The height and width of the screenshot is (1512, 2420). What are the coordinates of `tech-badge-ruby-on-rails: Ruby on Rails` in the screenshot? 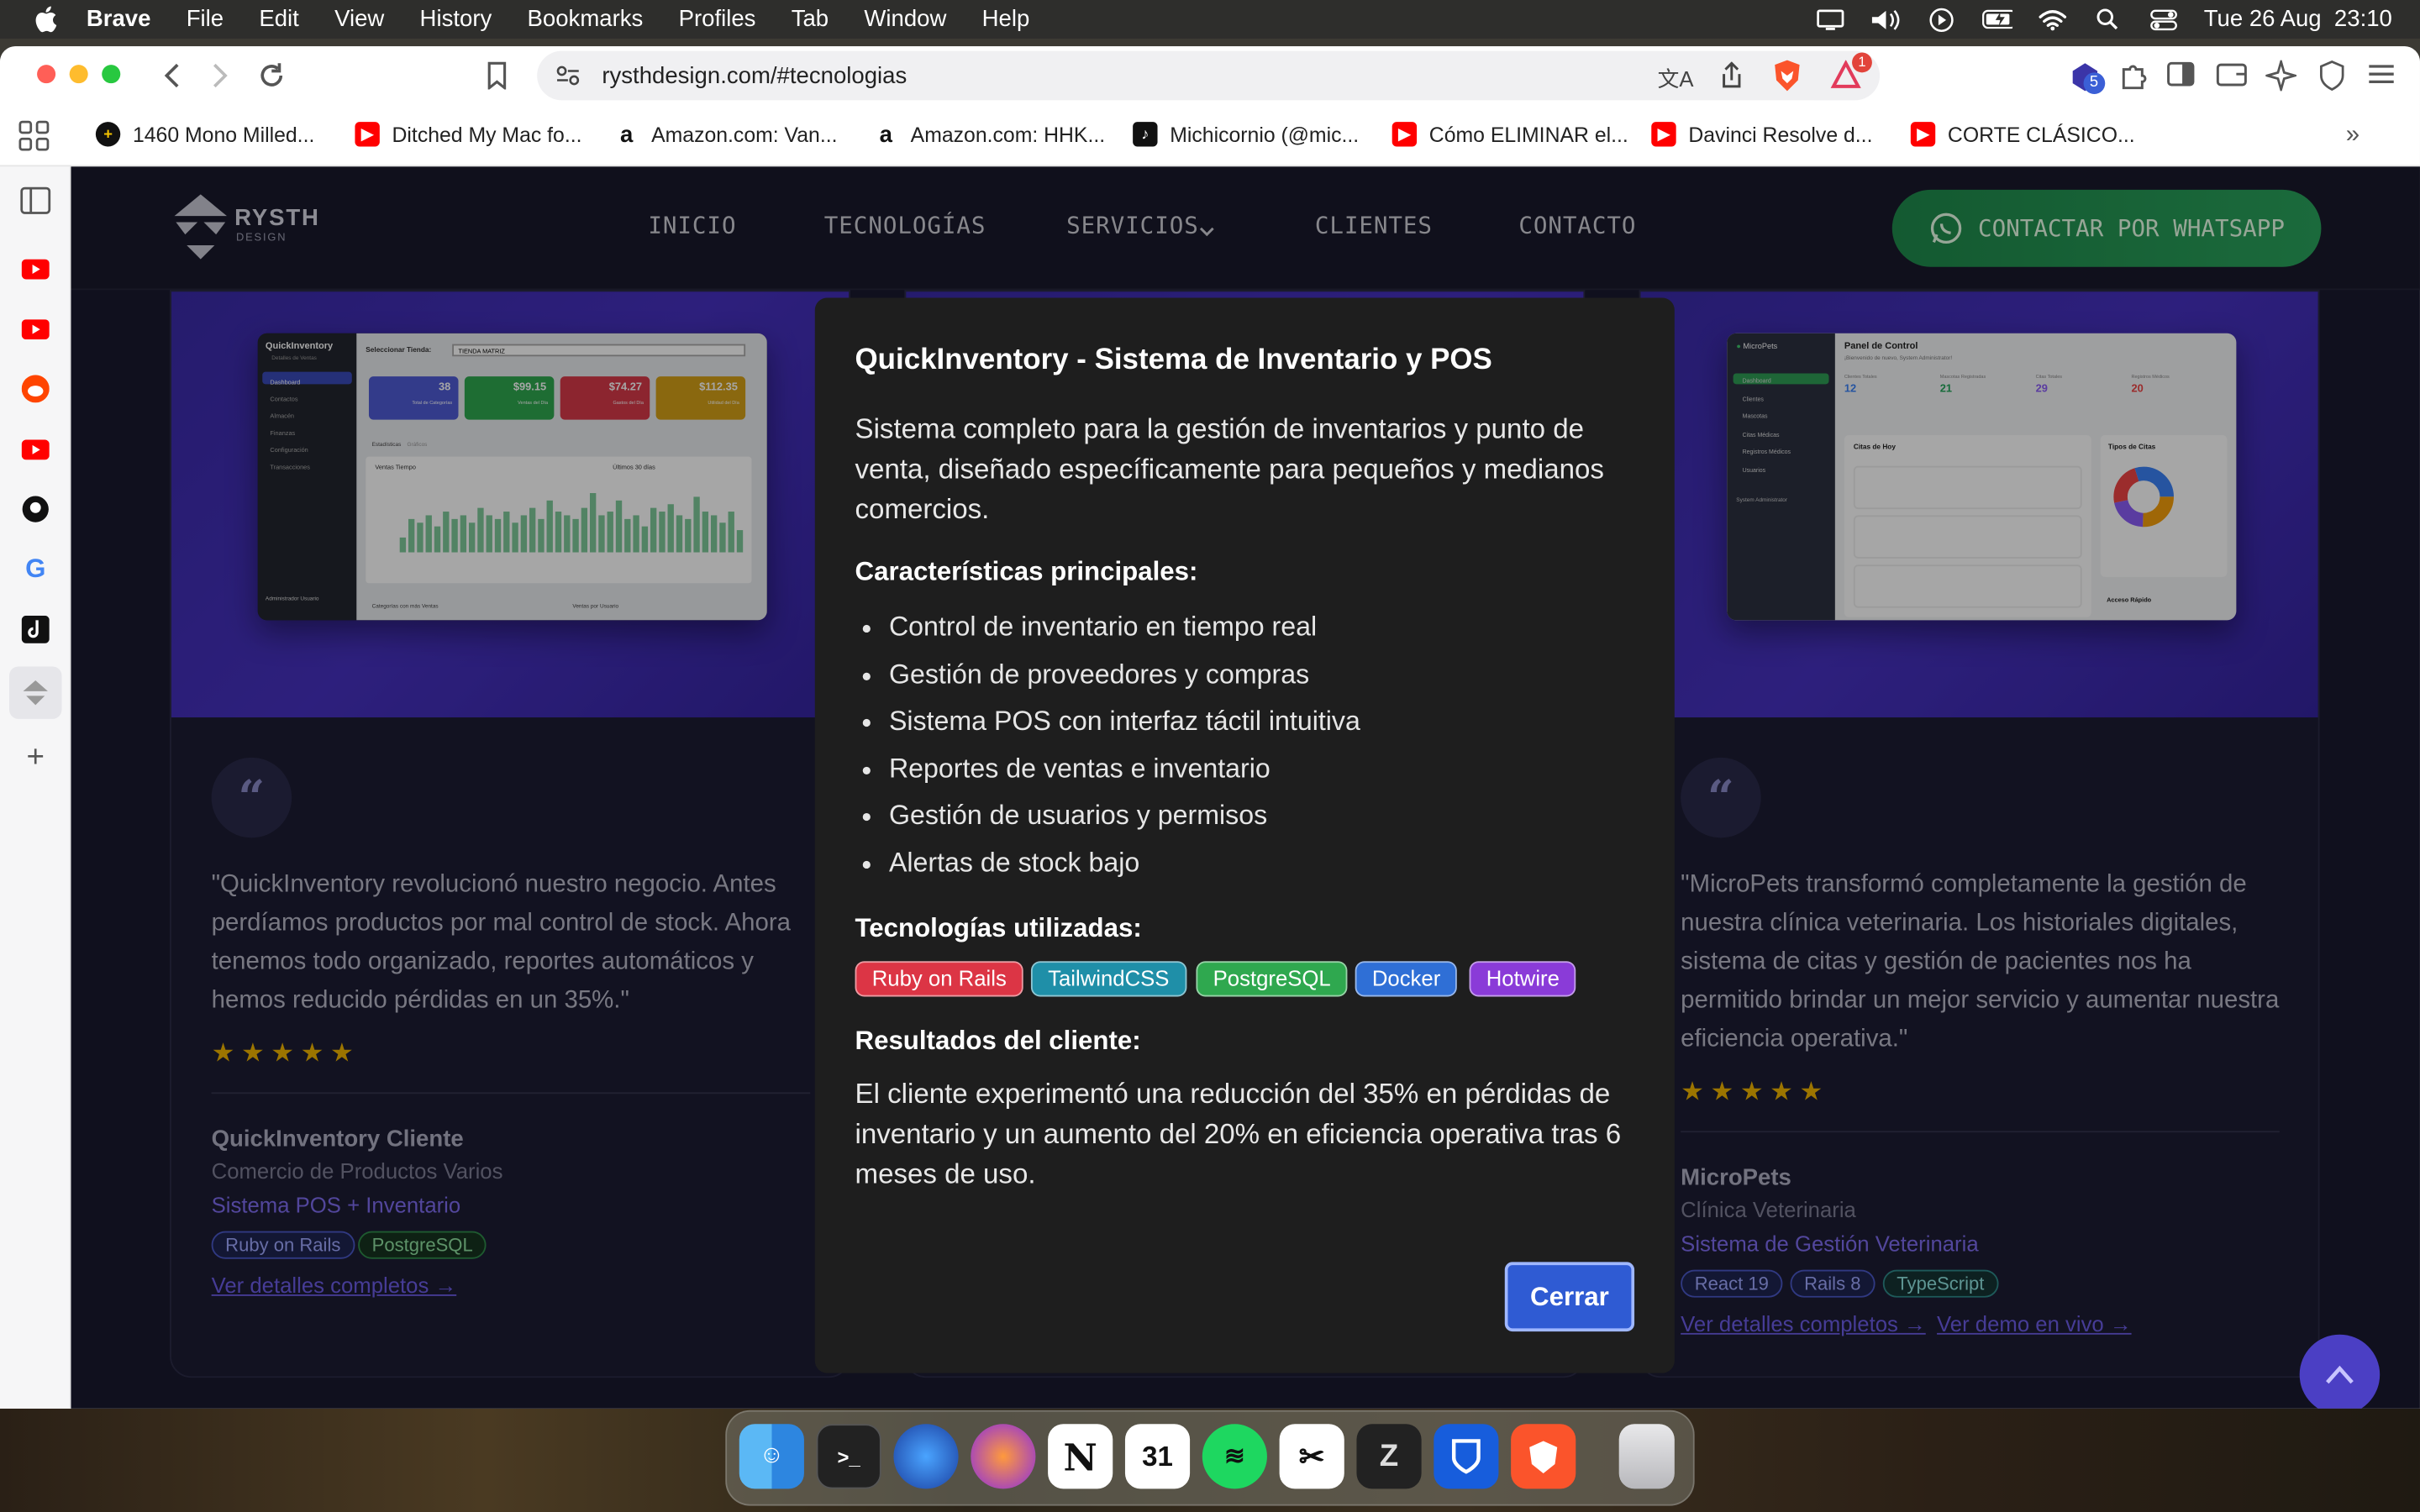 It's located at (939, 979).